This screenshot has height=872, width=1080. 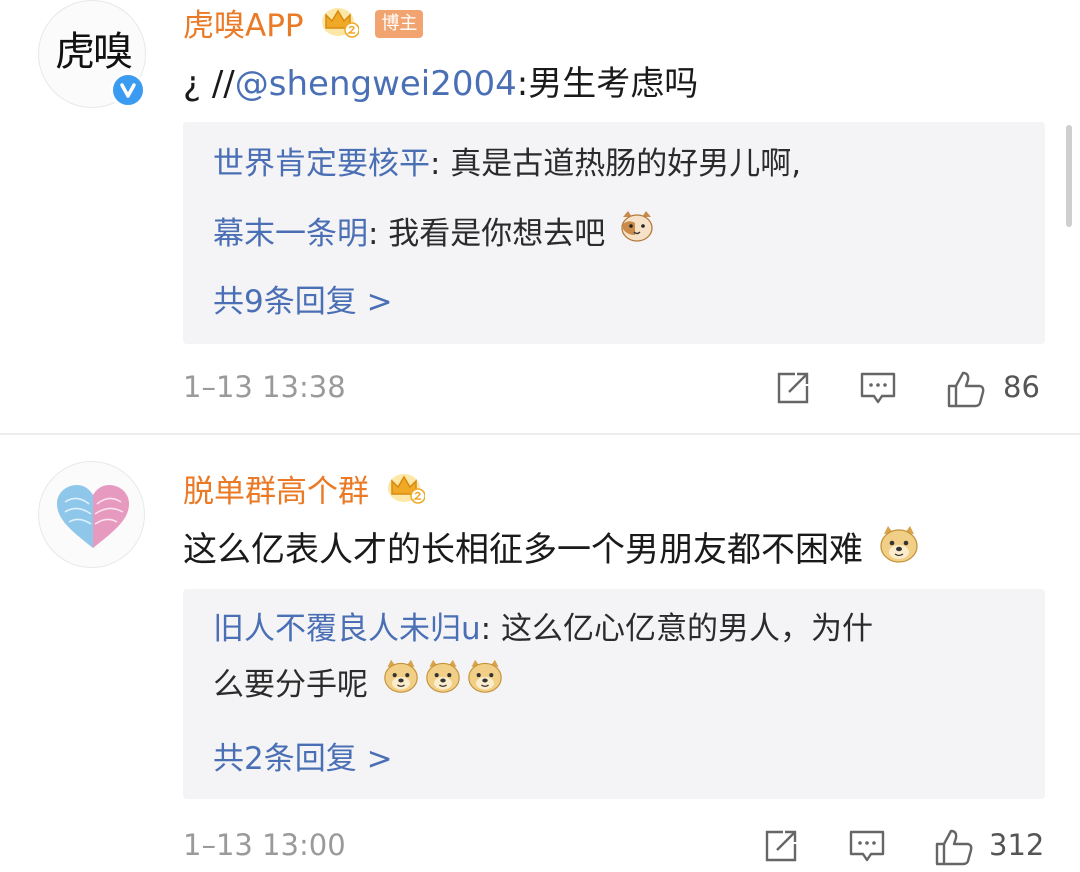 I want to click on author-name: 虎嗅APP, so click(x=243, y=26).